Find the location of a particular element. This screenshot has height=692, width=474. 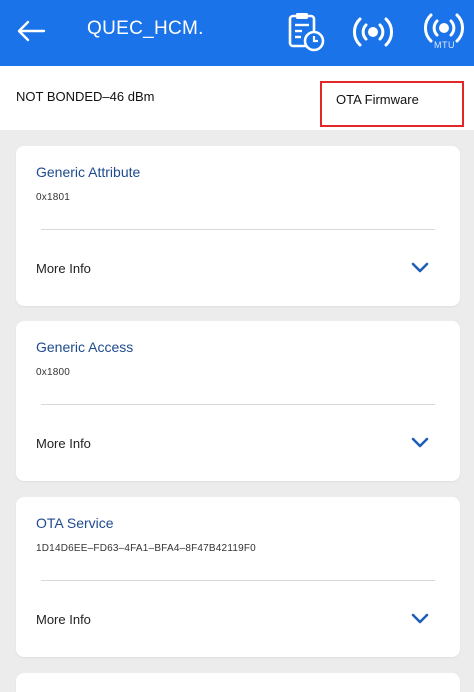

device-title: QUEC_HCM. is located at coordinates (145, 28).